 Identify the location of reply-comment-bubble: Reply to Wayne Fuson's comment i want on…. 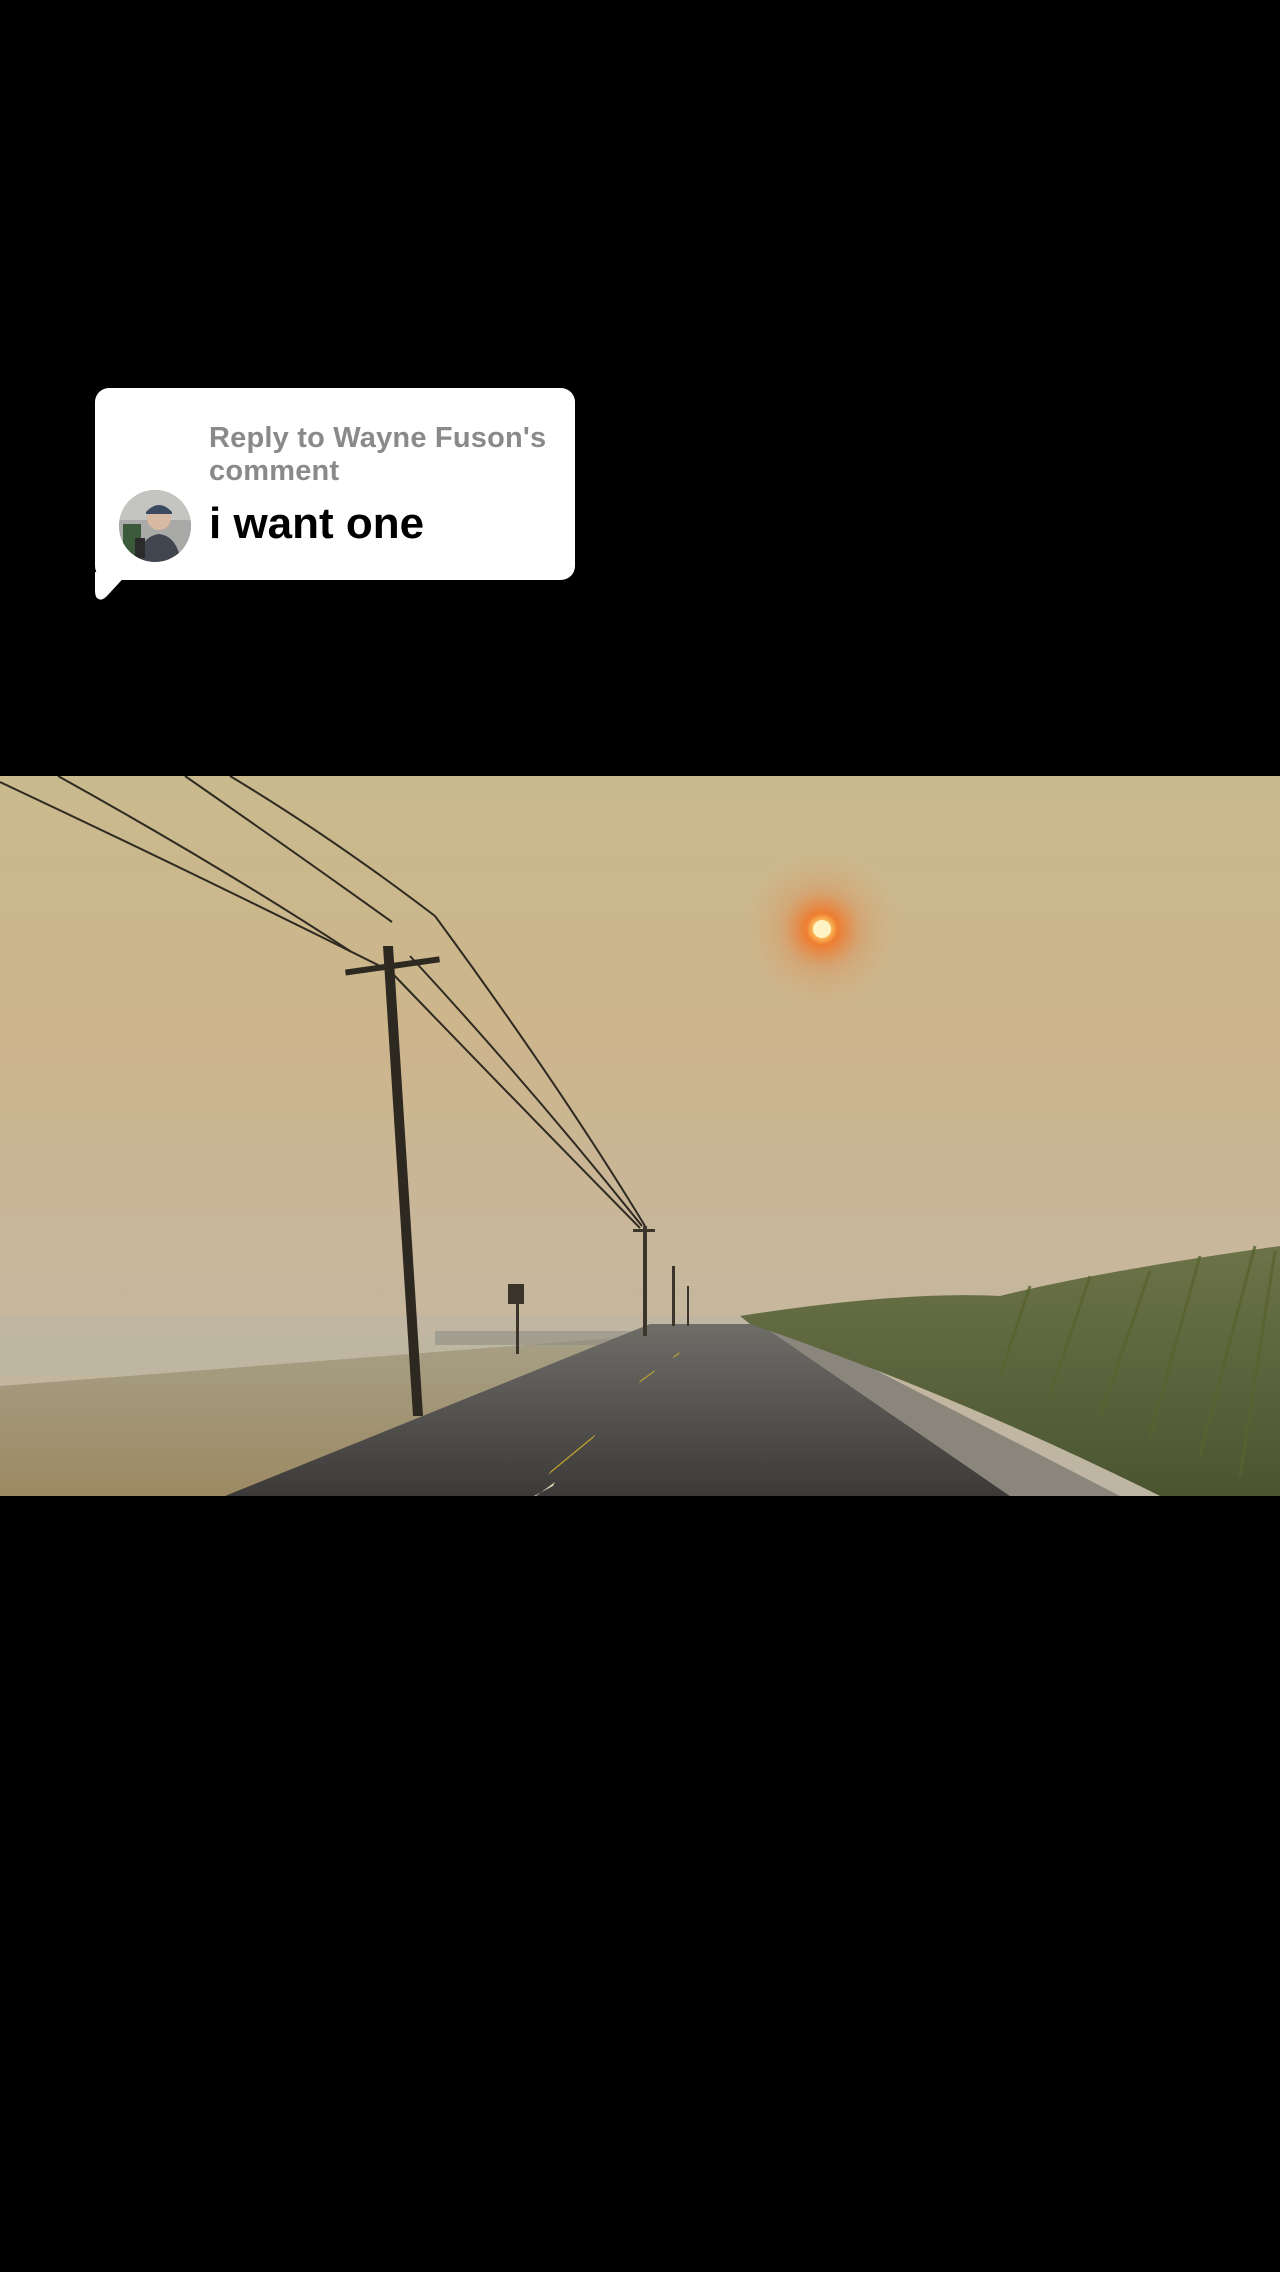
(335, 484).